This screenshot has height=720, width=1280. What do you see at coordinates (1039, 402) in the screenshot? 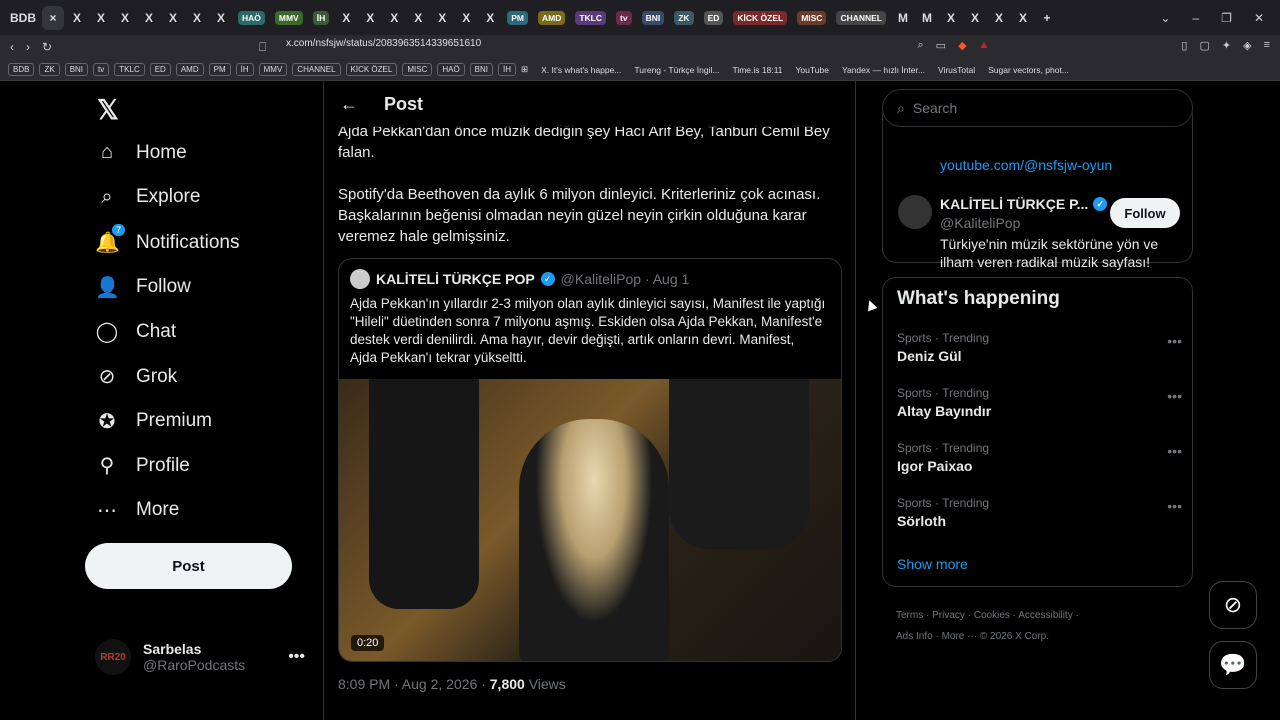
I see `trend-item: Sports · Trending Altay Bayındır •••` at bounding box center [1039, 402].